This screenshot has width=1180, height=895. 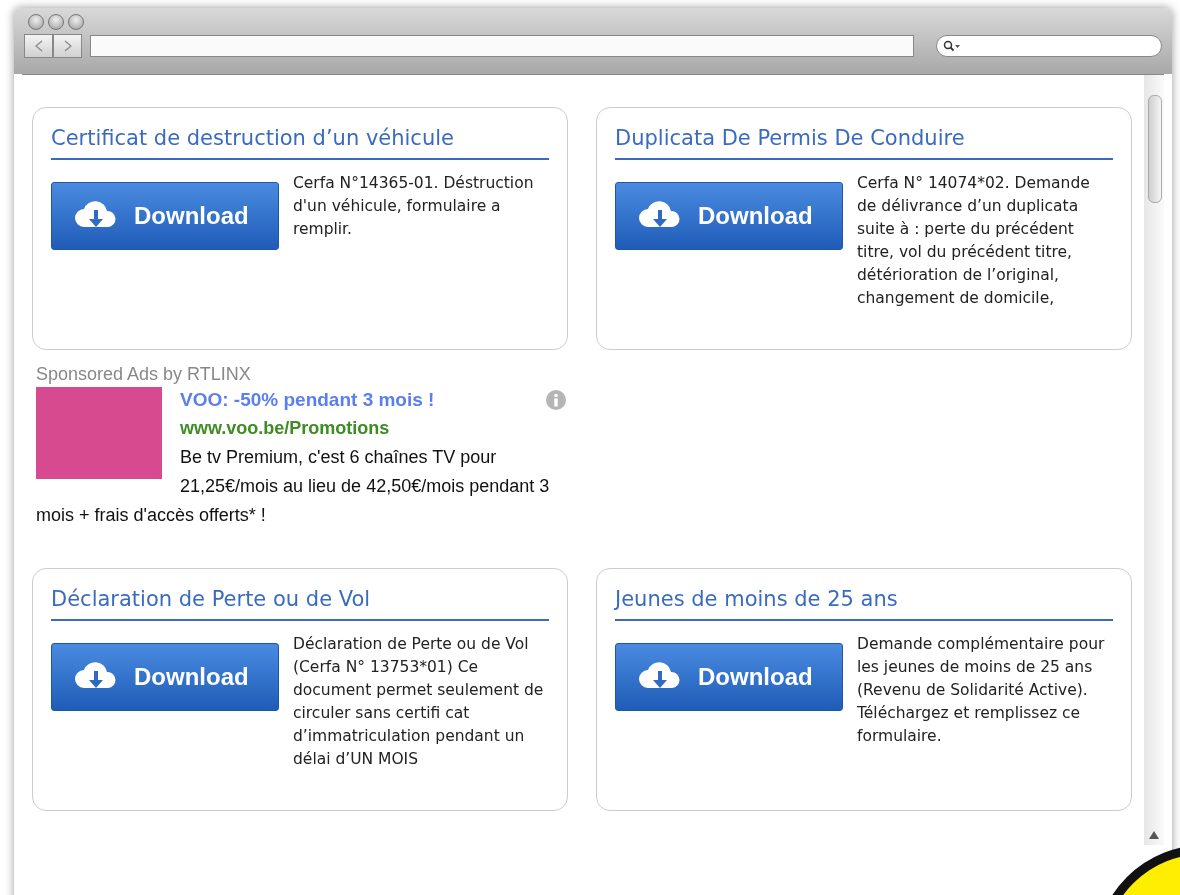 What do you see at coordinates (414, 206) in the screenshot?
I see `card-description: Cerfa N°14365-01. Déstruction d'un véhicule, formulaire a remplir.` at bounding box center [414, 206].